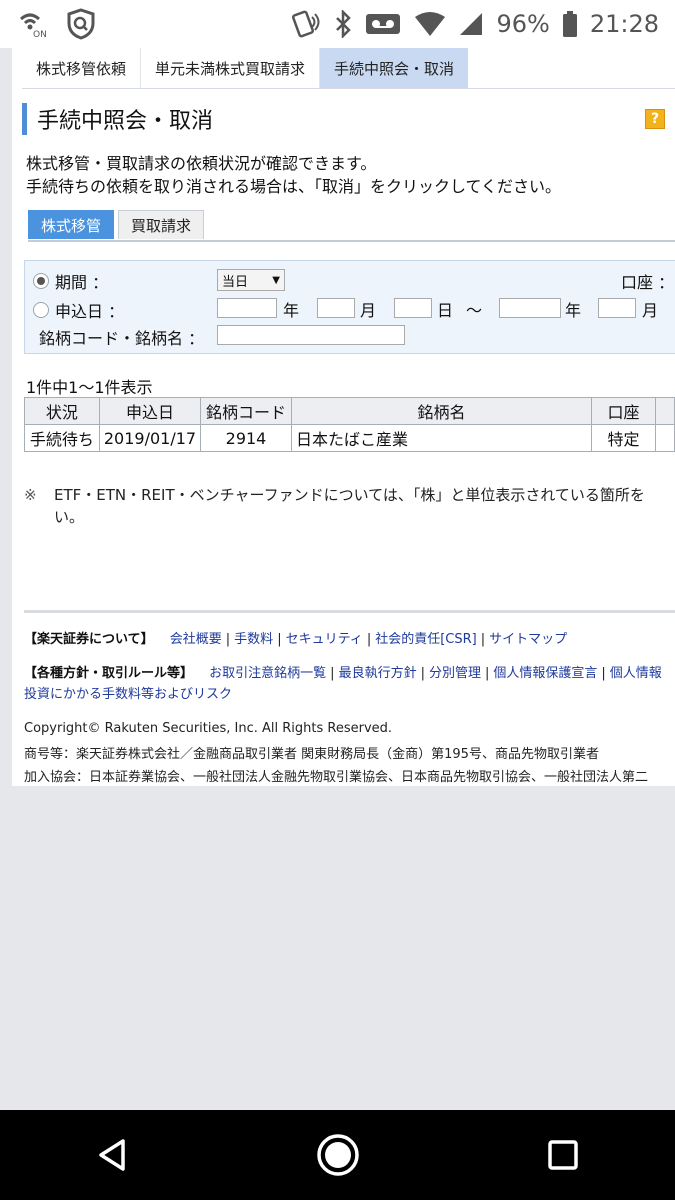 The width and height of the screenshot is (675, 1200). What do you see at coordinates (30, 495) in the screenshot?
I see `note-mark: ※` at bounding box center [30, 495].